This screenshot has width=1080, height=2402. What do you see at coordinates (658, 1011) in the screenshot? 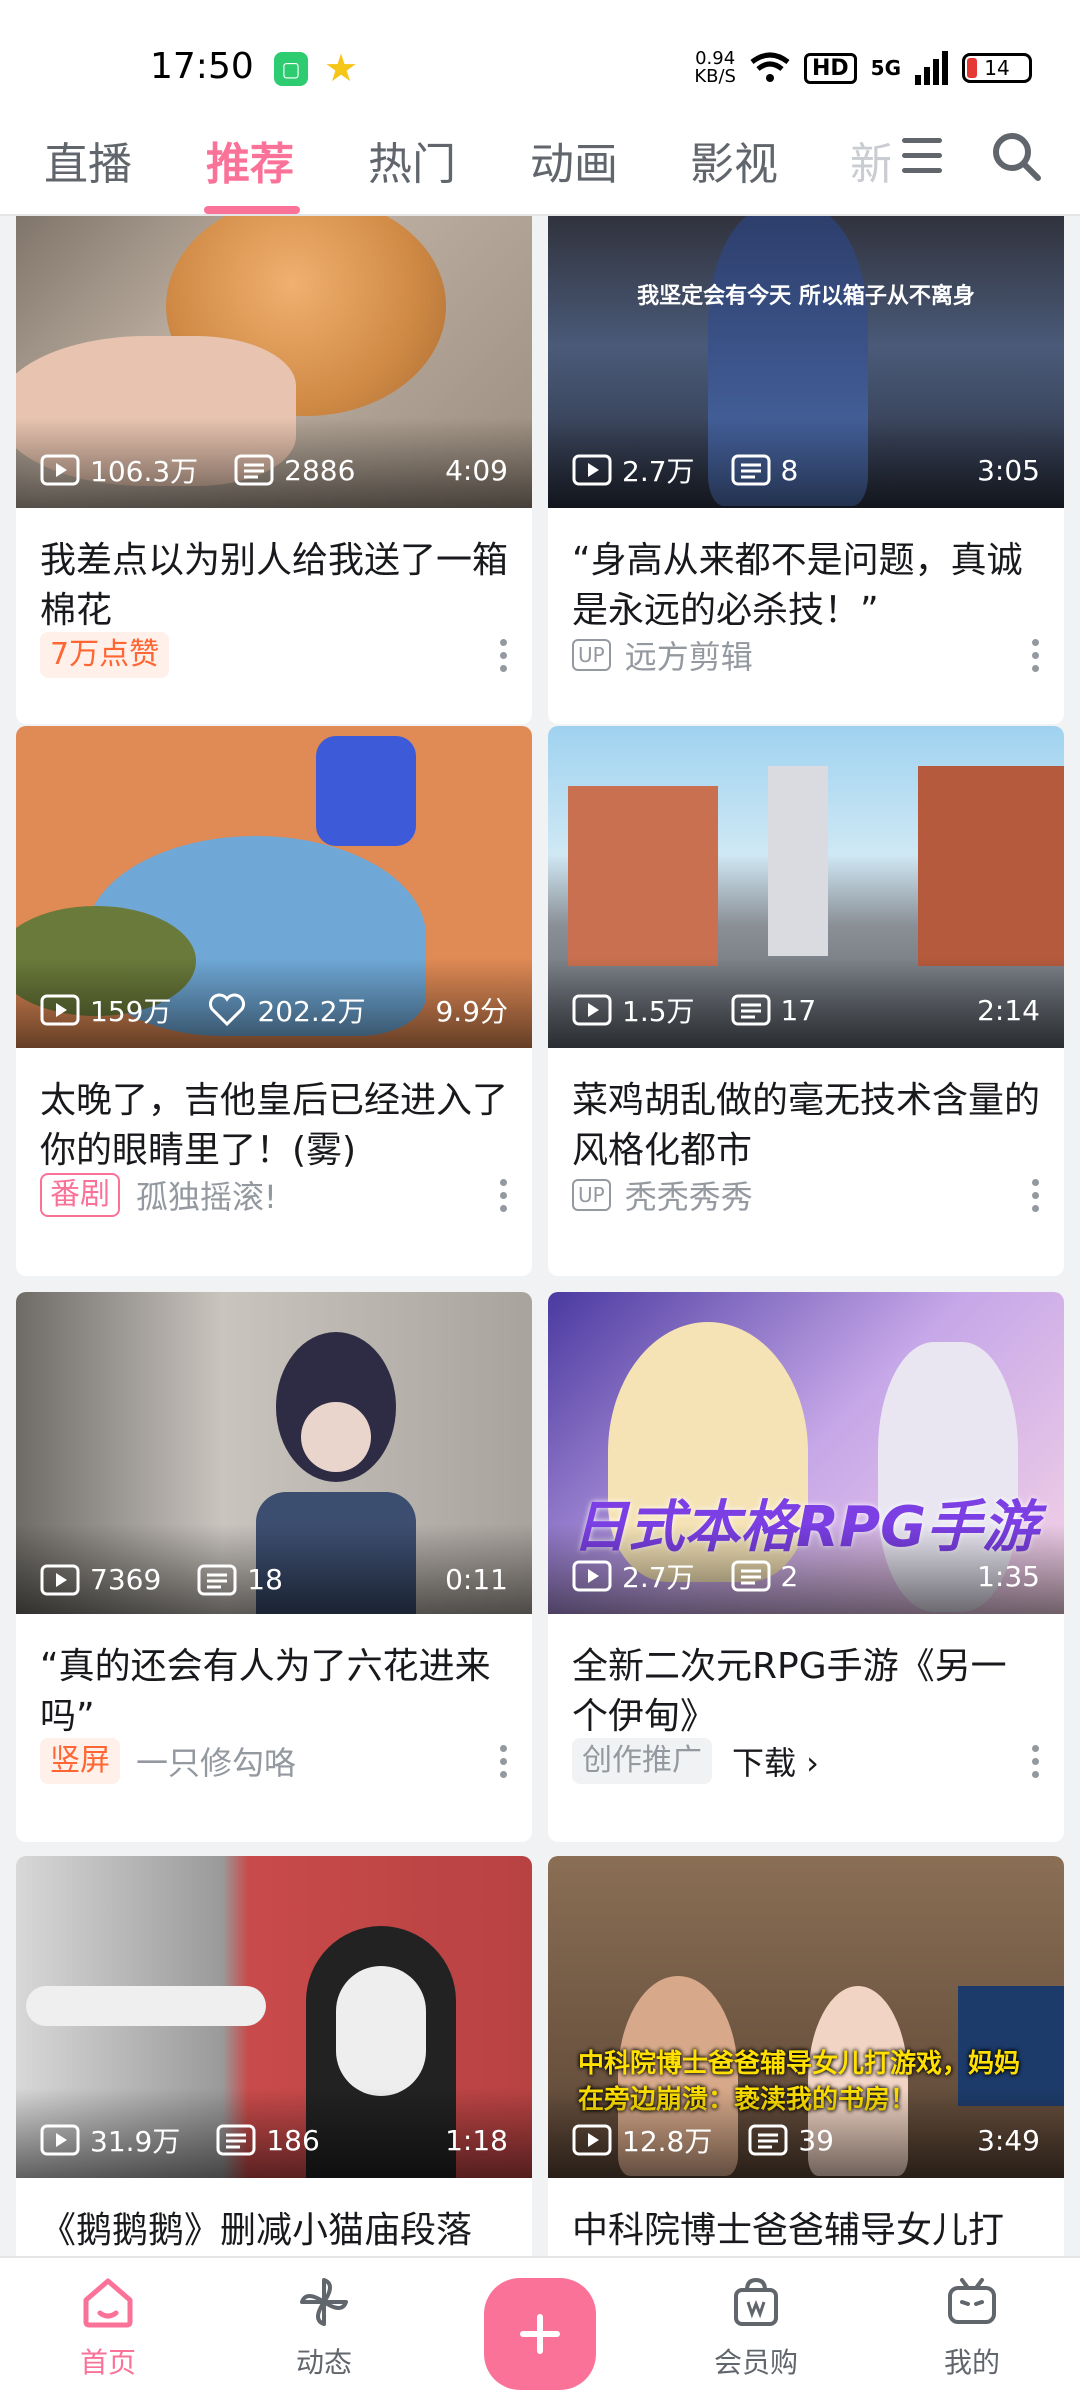
I see `view-count: 1.5万` at bounding box center [658, 1011].